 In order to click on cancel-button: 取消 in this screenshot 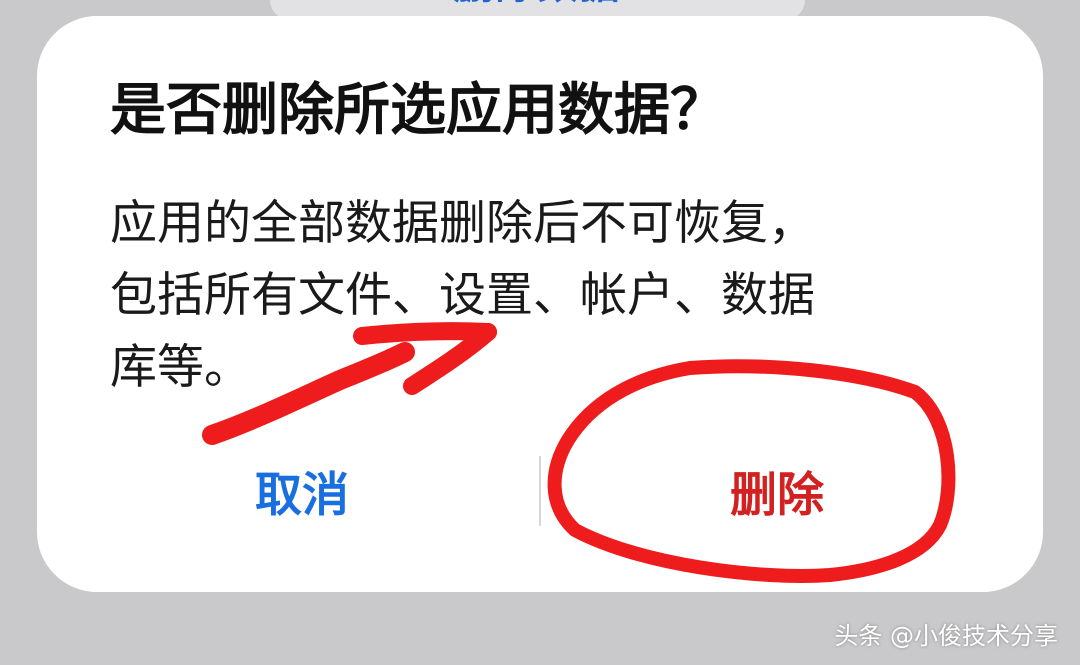, I will do `click(302, 490)`.